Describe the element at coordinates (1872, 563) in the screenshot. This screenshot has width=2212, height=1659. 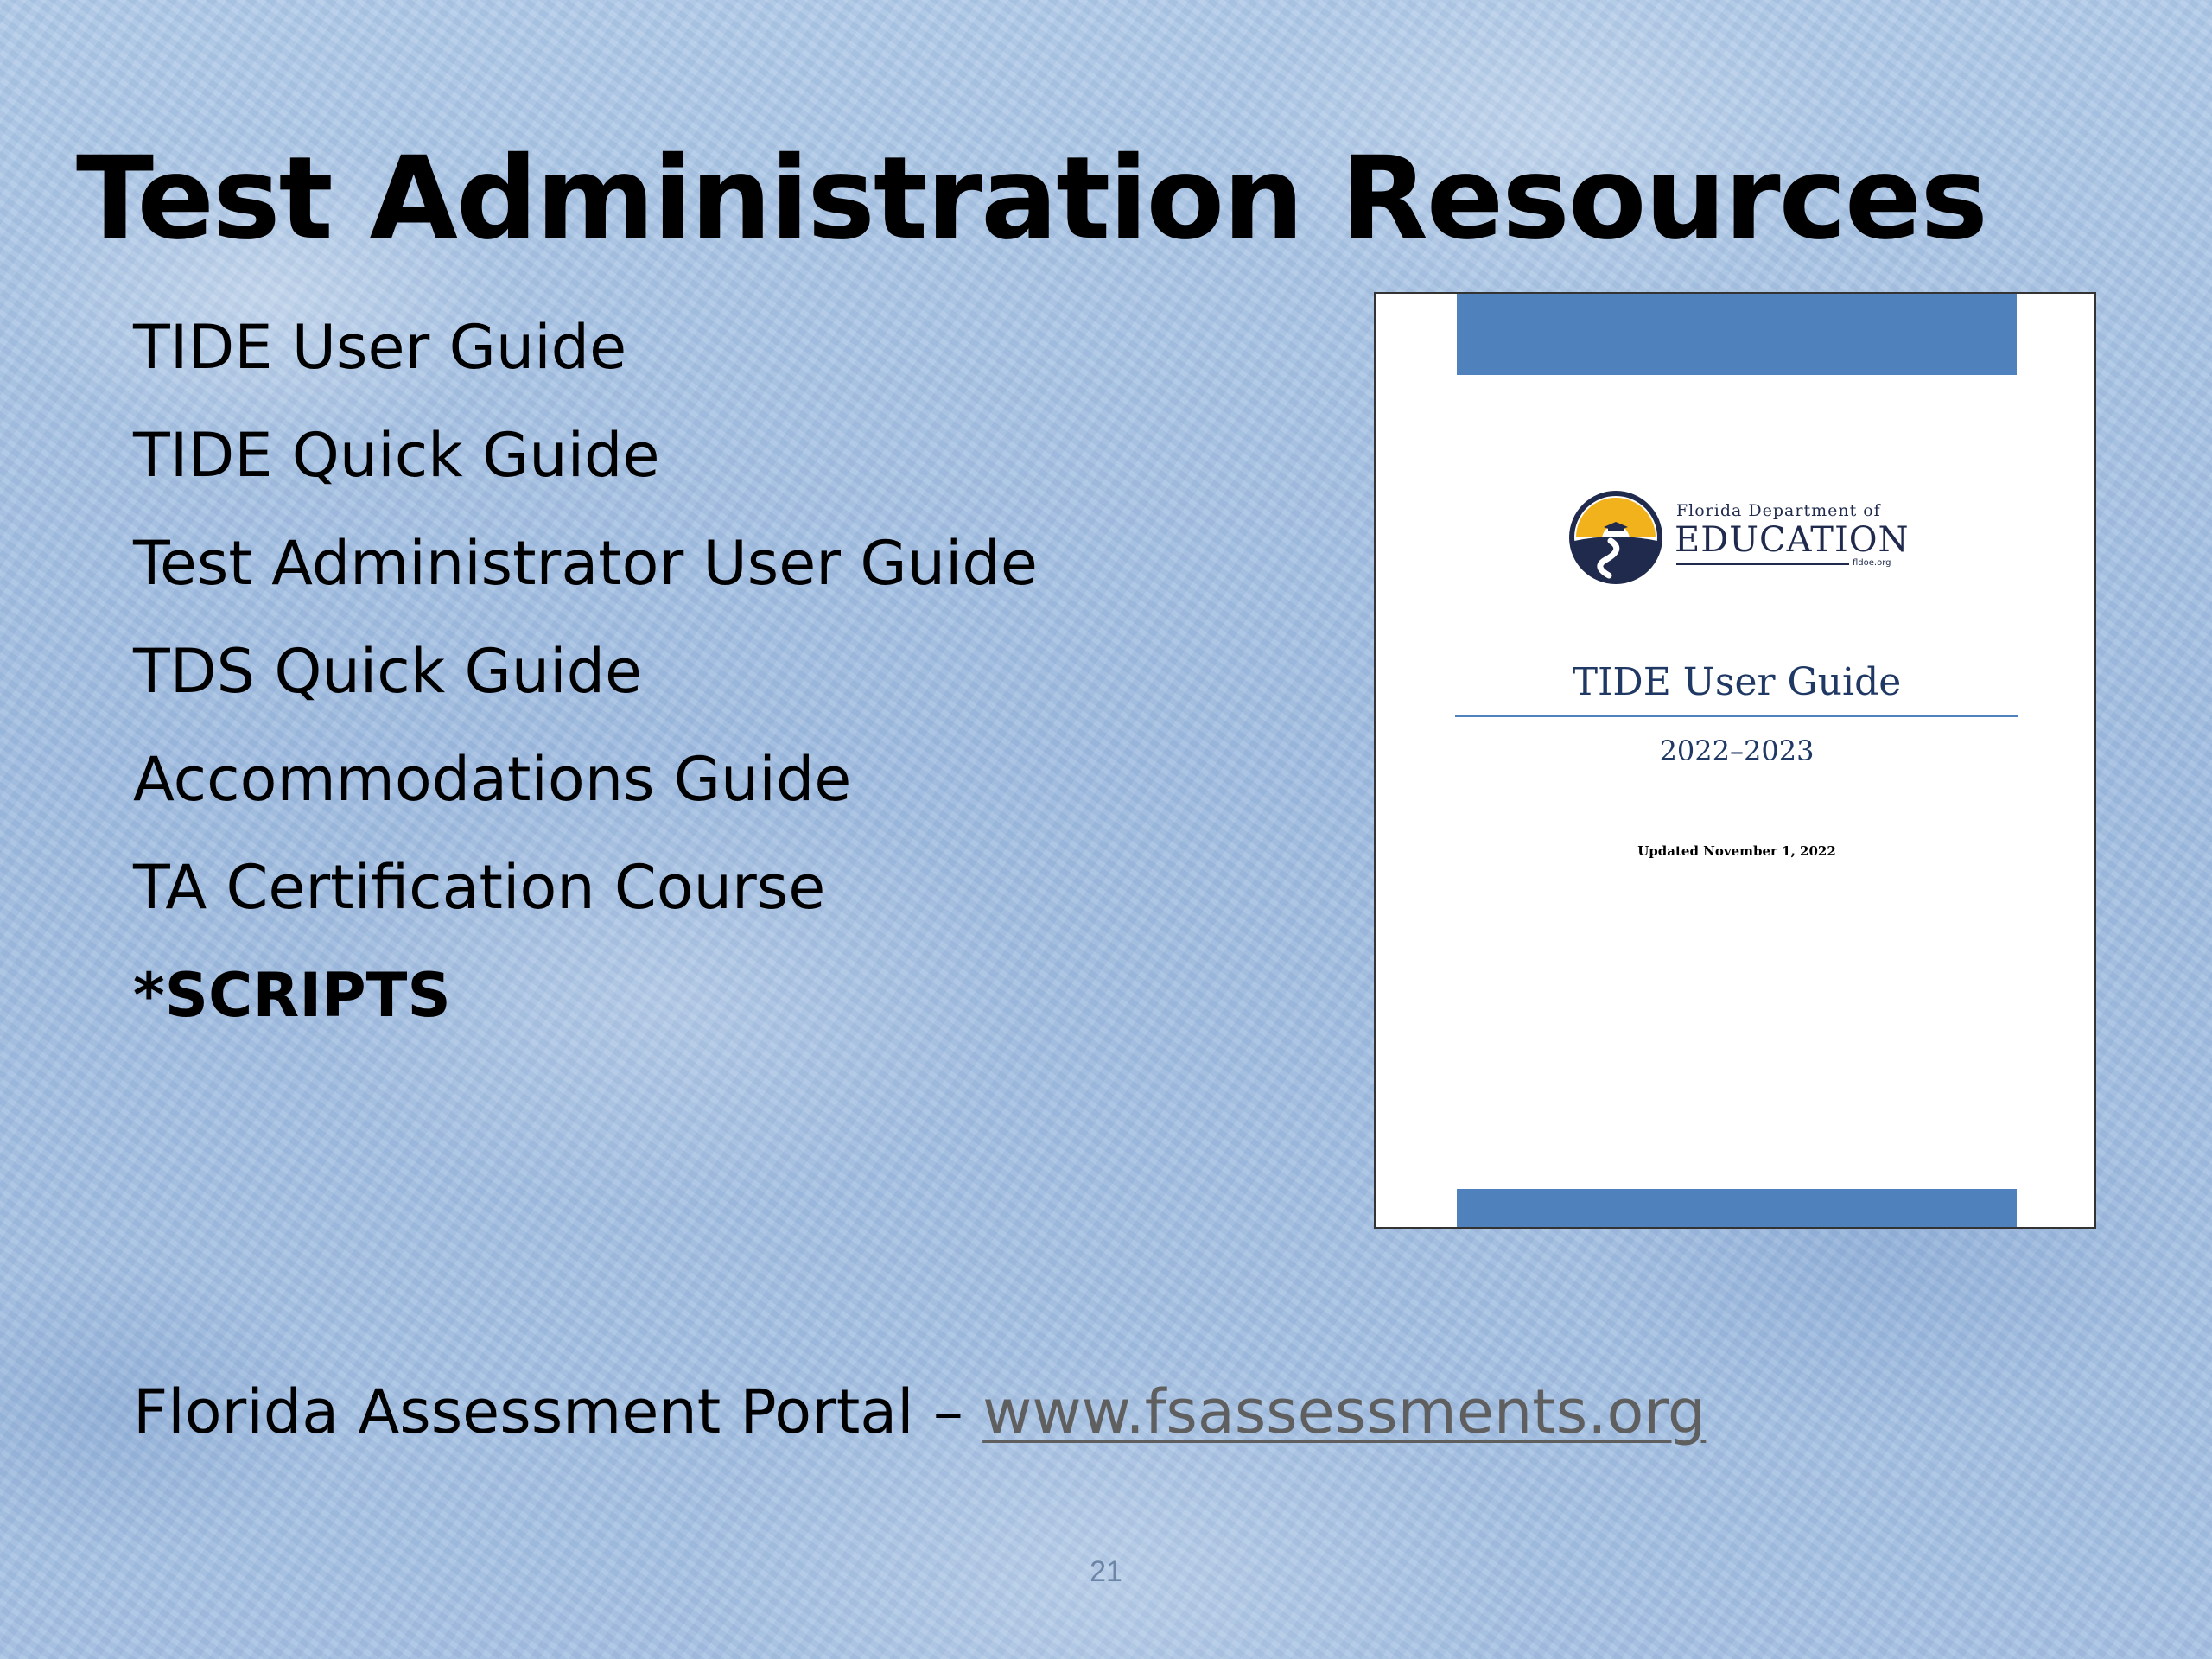
I see `logo-url-text: fldoe.org` at that location.